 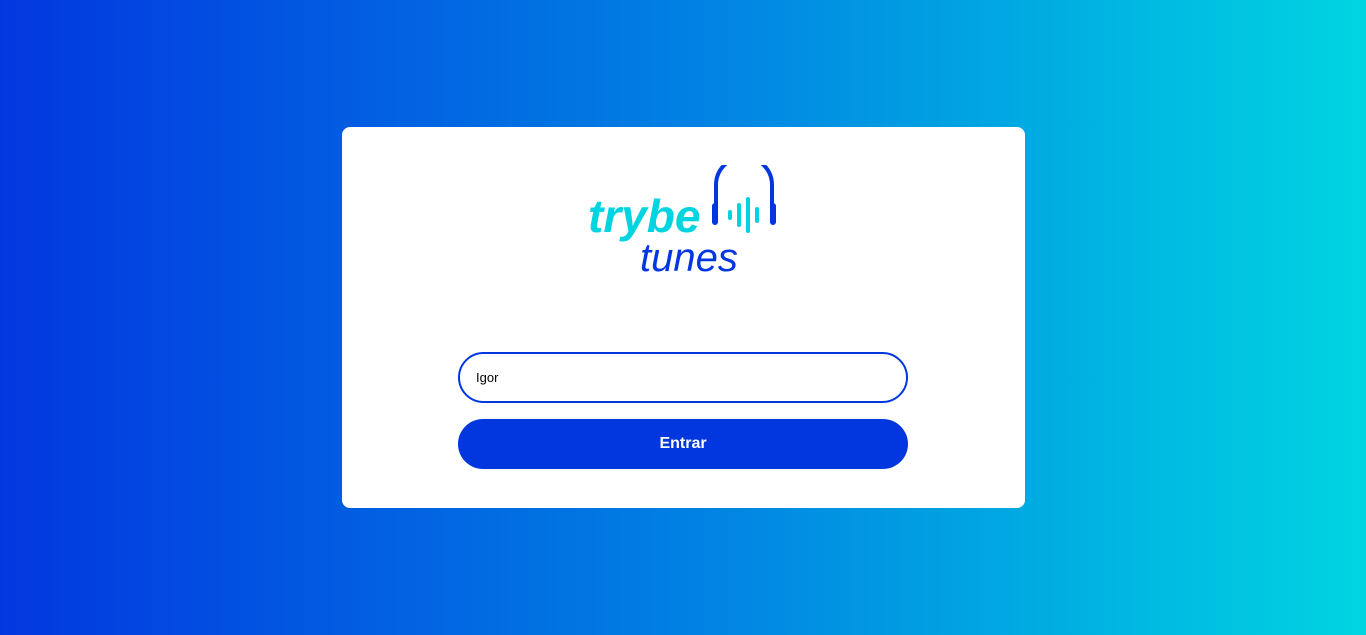 I want to click on logo-graphic: trybe tunes, so click(x=682, y=221).